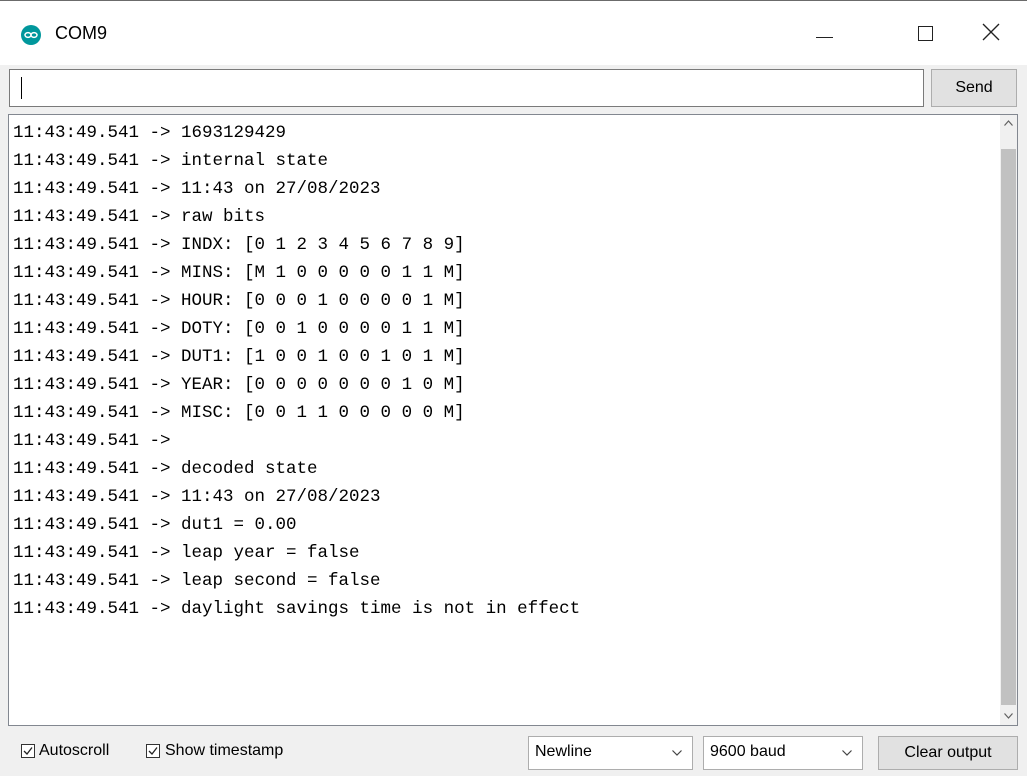  I want to click on scroll-up-button, so click(1008, 123).